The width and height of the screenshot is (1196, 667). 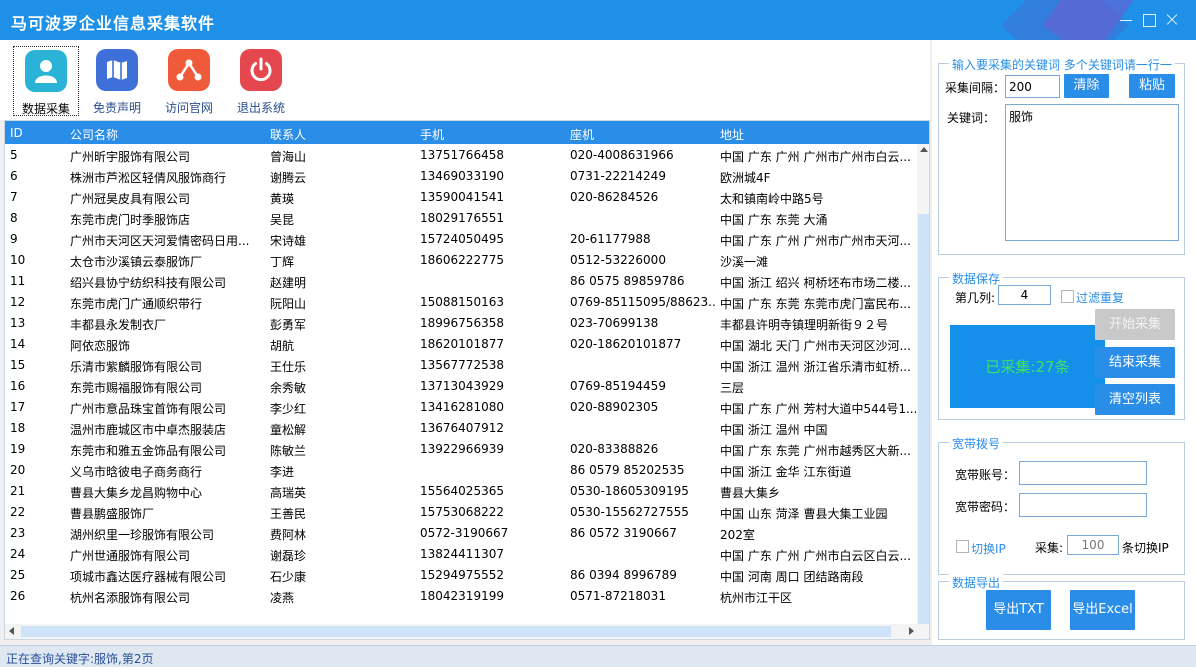 What do you see at coordinates (1092, 172) in the screenshot?
I see `keyword-textarea: 服饰` at bounding box center [1092, 172].